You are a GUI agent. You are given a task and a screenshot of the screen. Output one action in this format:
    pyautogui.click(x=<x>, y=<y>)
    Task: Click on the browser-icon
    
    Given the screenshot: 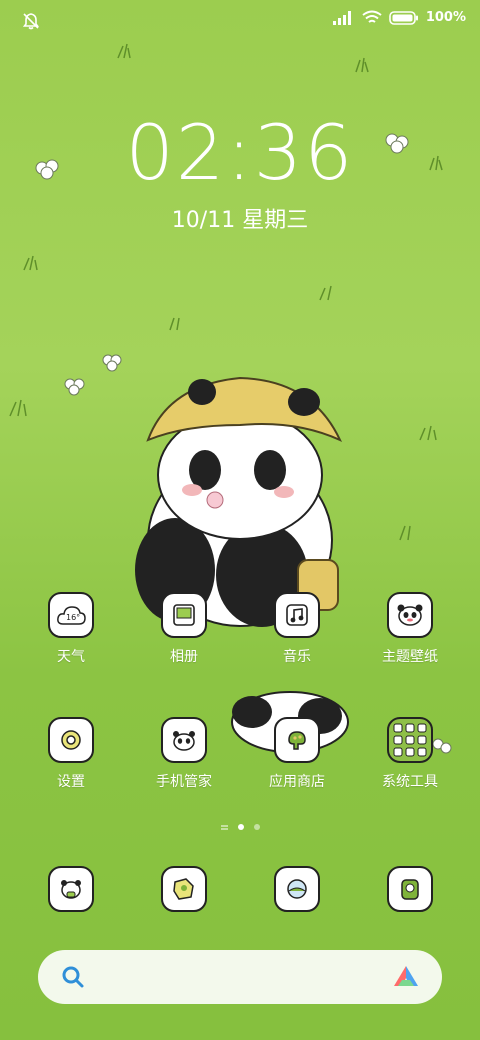 What is the action you would take?
    pyautogui.click(x=297, y=889)
    